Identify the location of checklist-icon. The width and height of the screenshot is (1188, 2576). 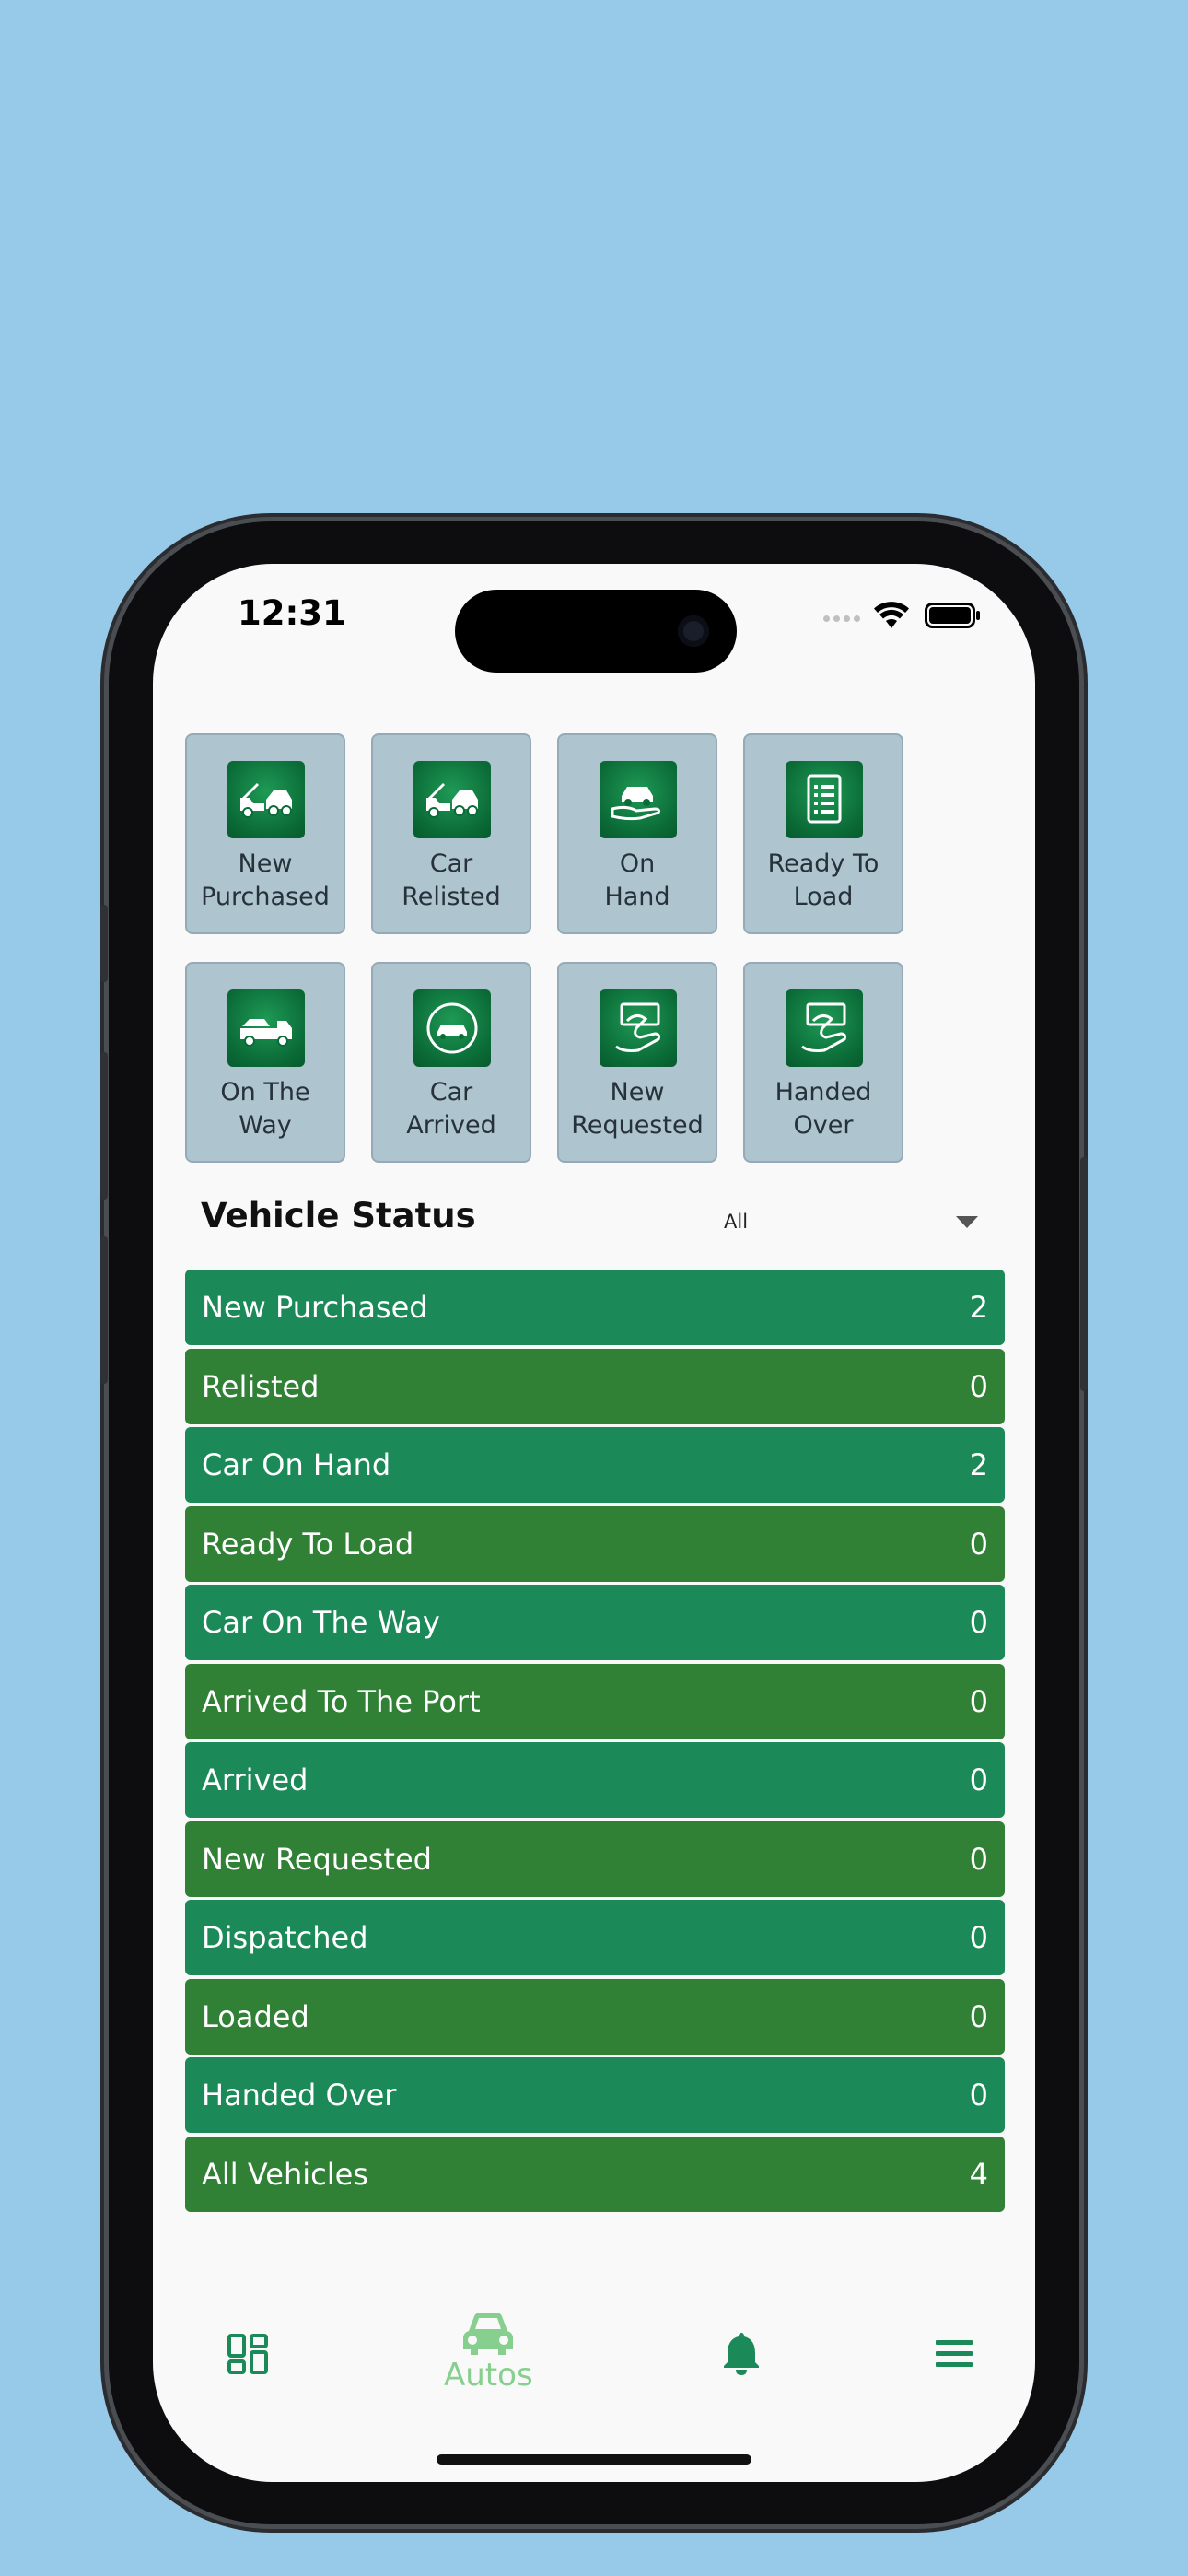
(824, 799).